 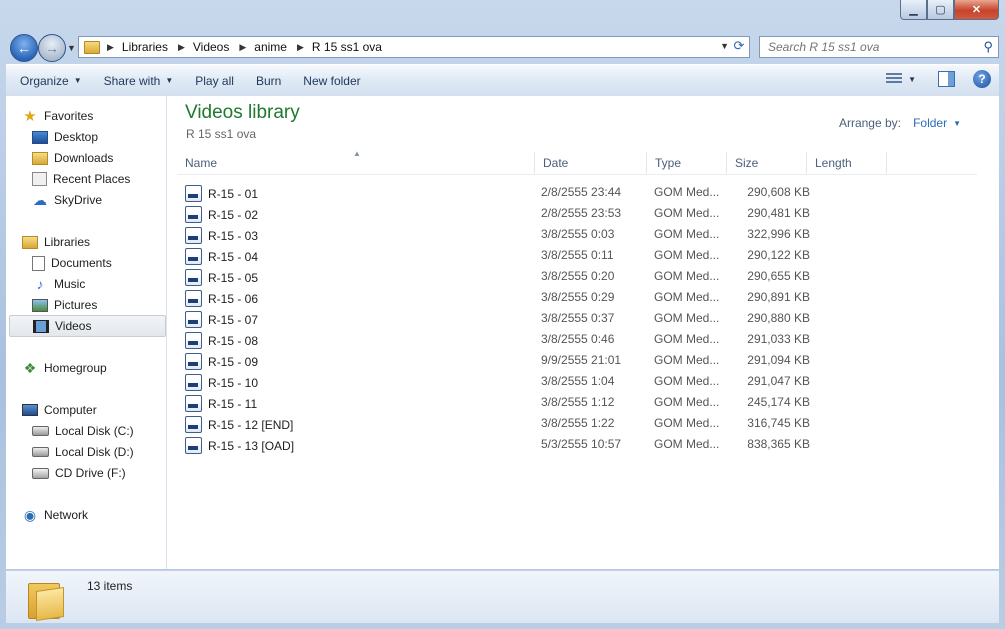 What do you see at coordinates (233, 214) in the screenshot?
I see `file-name: R-15 - 02` at bounding box center [233, 214].